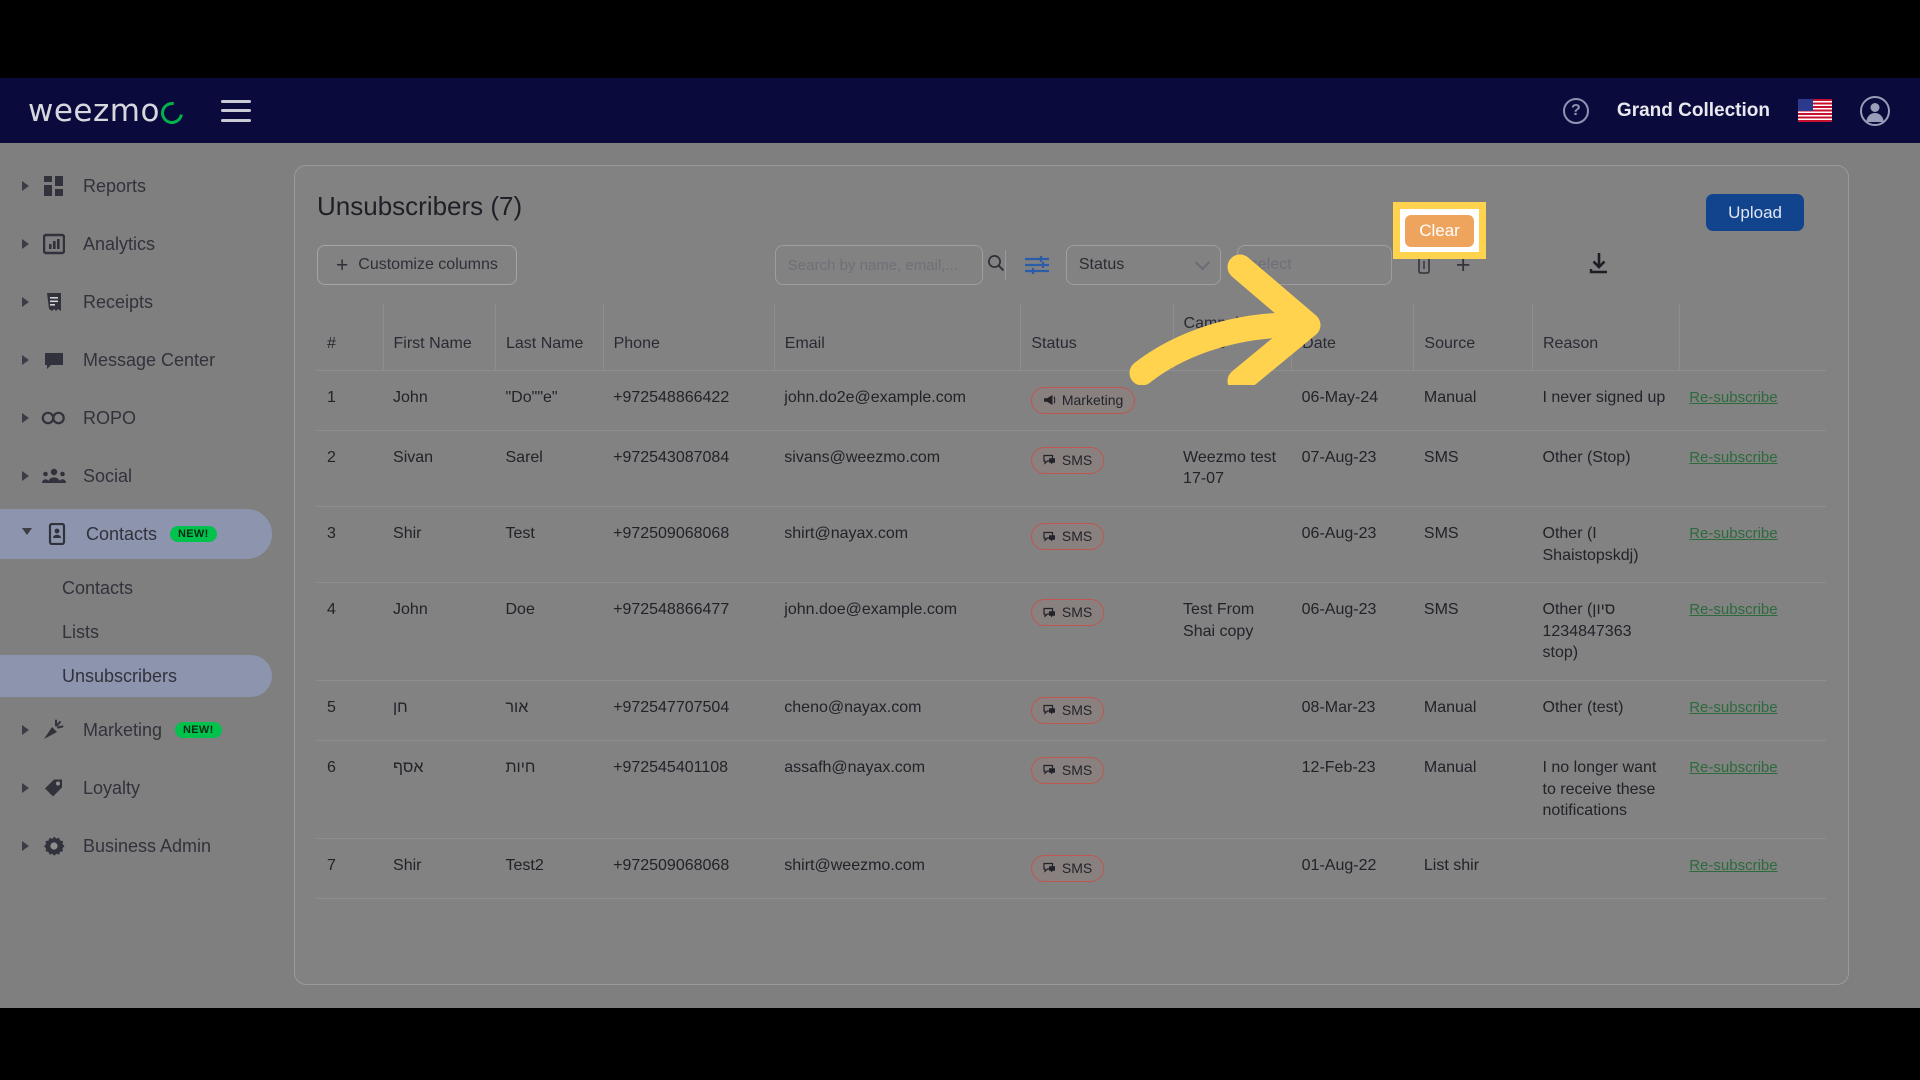 Image resolution: width=1920 pixels, height=1080 pixels. I want to click on cell-reason: Other (test), so click(1606, 710).